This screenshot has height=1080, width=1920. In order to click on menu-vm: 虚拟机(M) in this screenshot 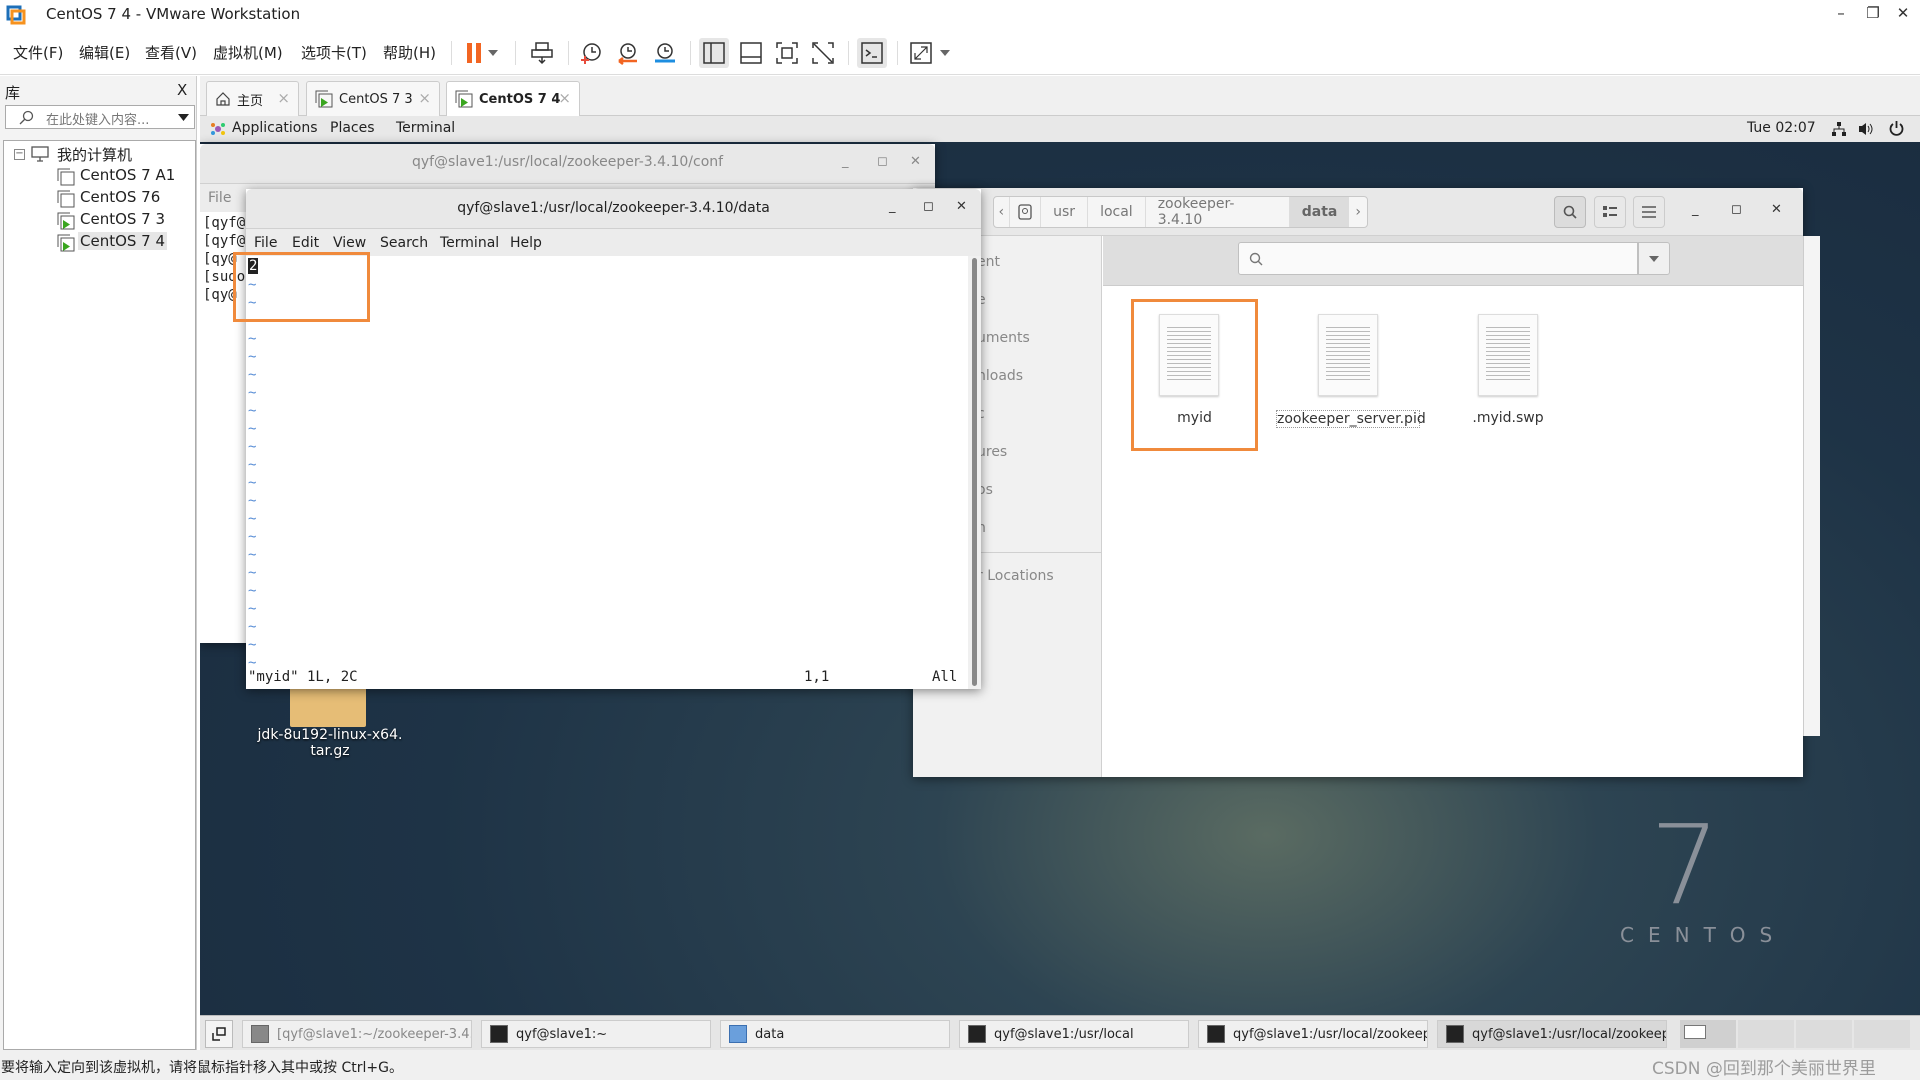, I will do `click(248, 52)`.